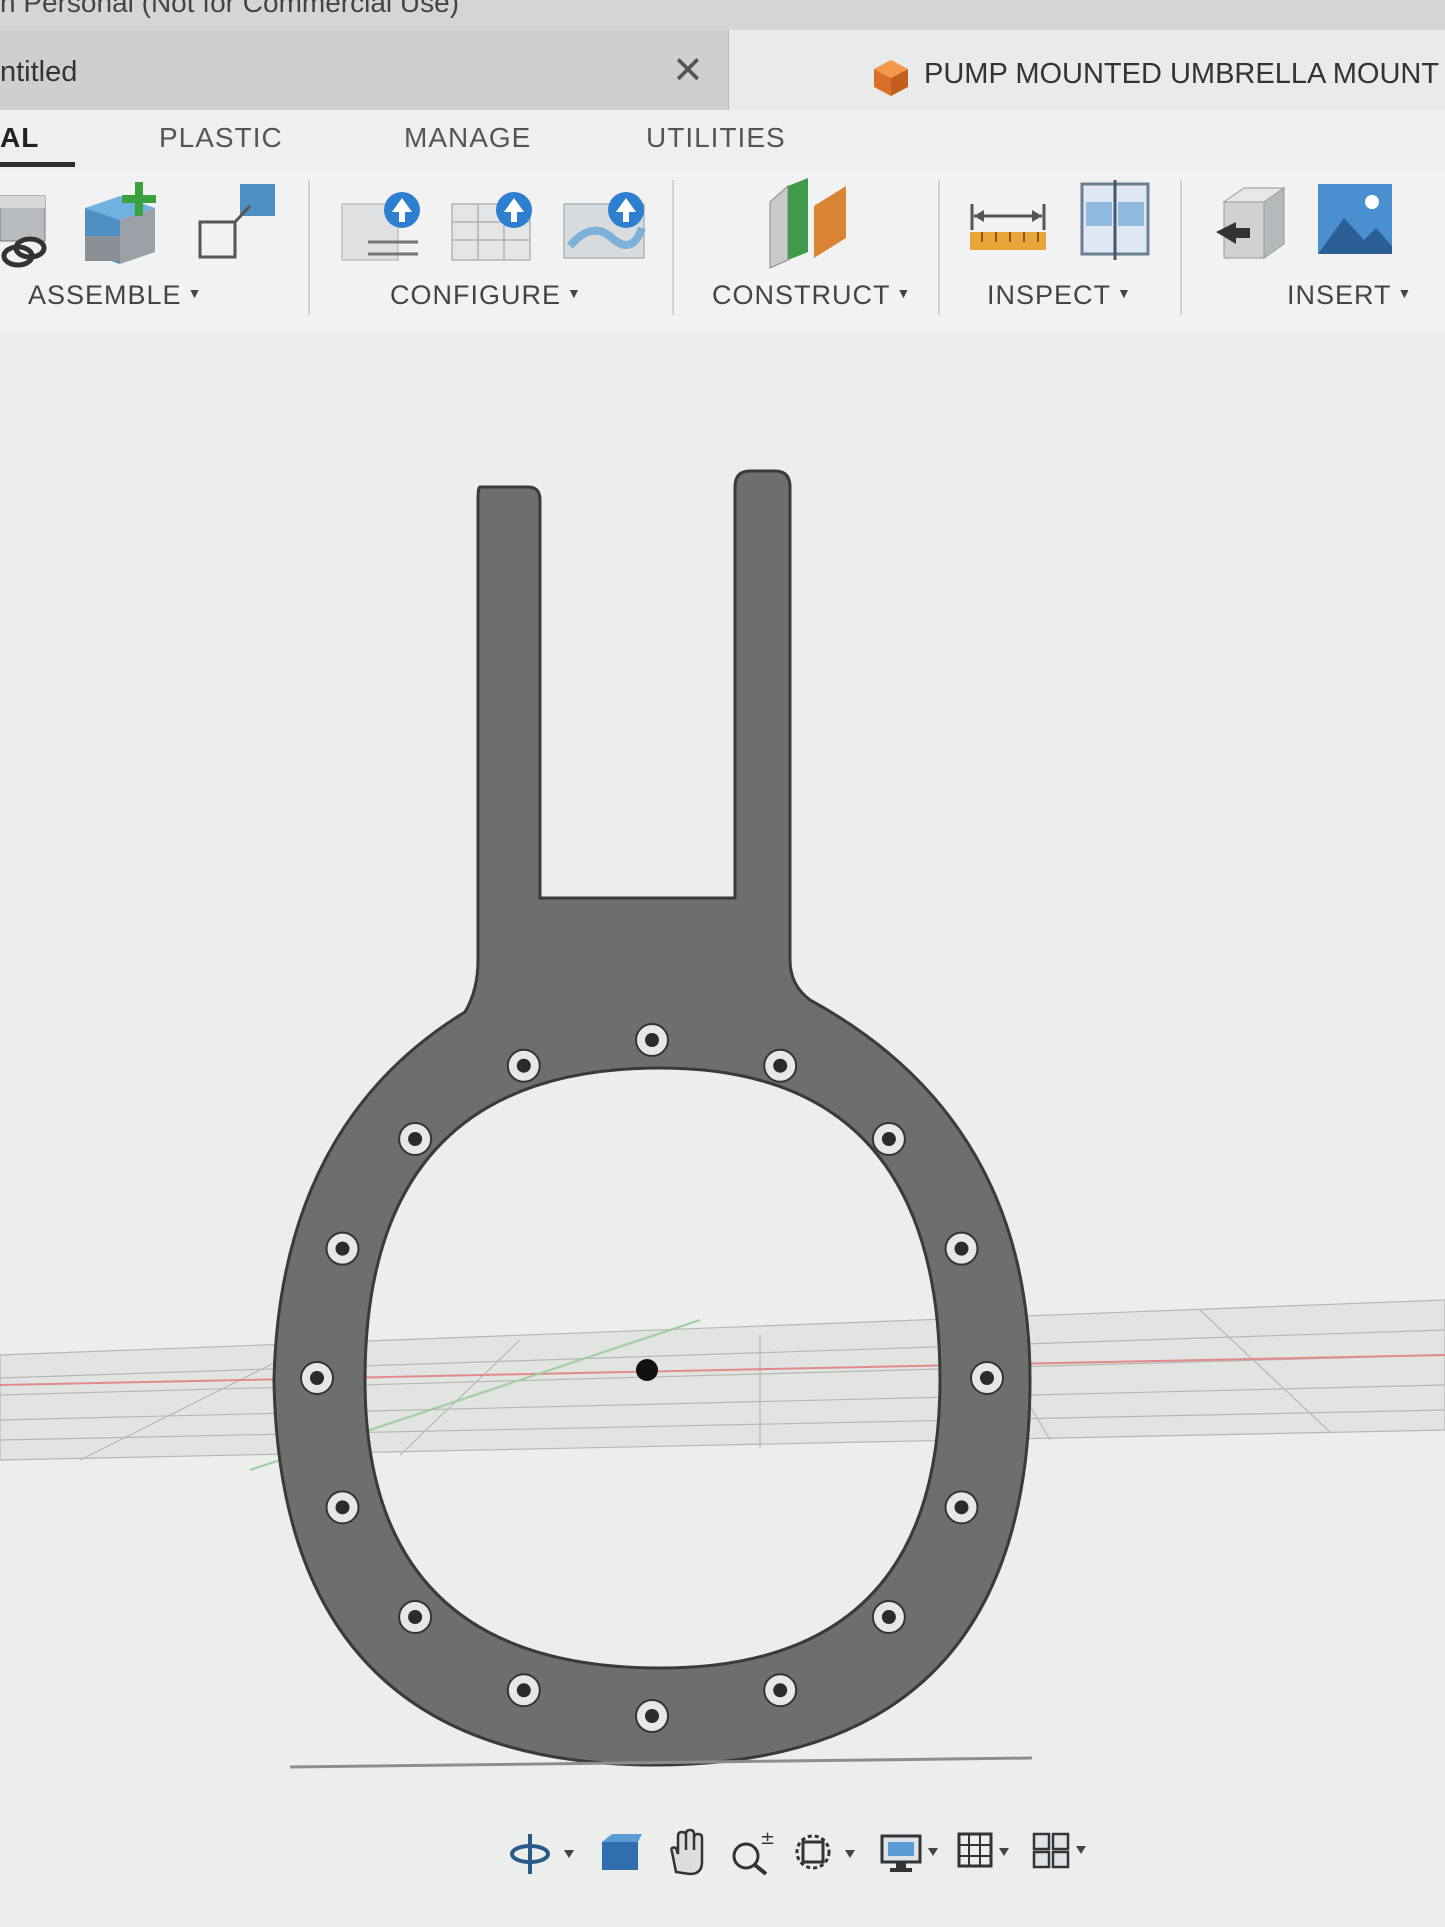  Describe the element at coordinates (467, 138) in the screenshot. I see `tab-manage: MANAGE` at that location.